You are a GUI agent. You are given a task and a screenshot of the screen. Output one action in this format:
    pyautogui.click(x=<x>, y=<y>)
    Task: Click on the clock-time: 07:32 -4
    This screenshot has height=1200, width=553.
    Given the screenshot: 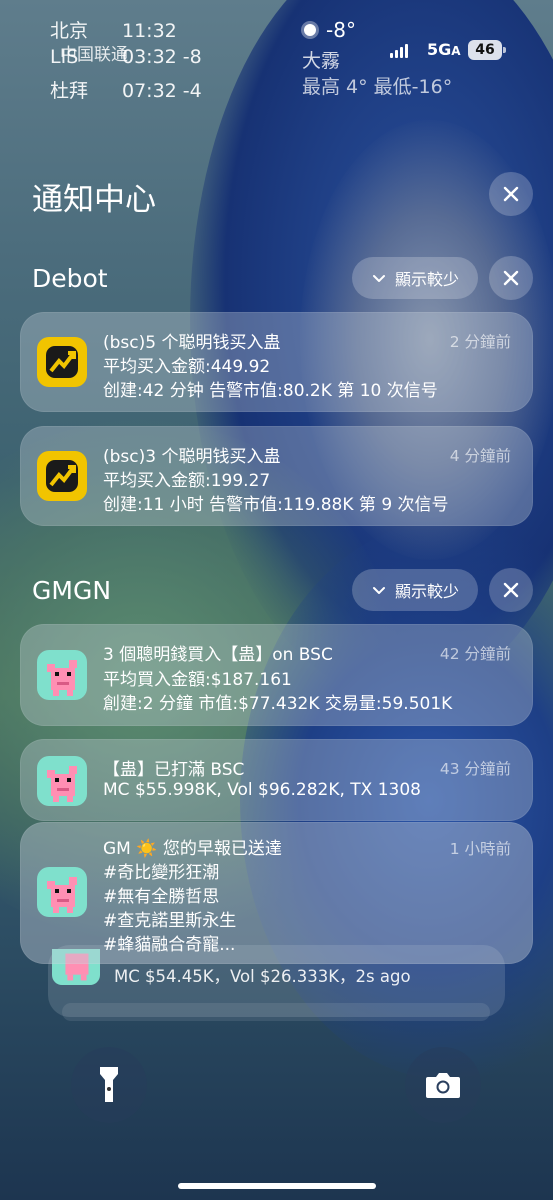 What is the action you would take?
    pyautogui.click(x=162, y=91)
    